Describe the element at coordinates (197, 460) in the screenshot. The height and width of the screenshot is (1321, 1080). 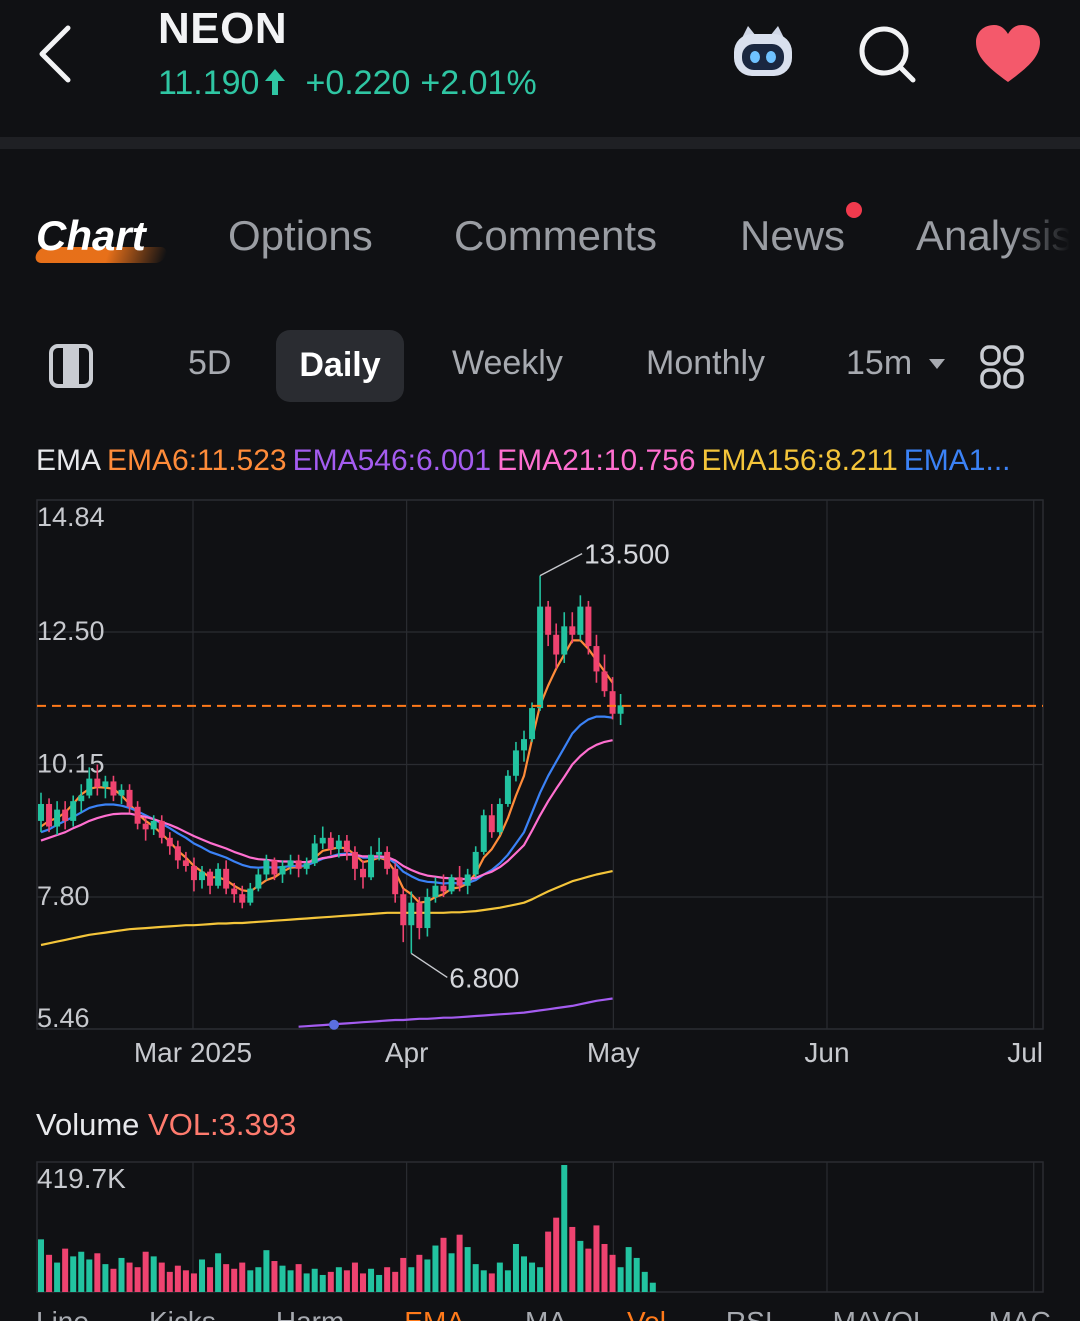
I see `ema6-value: EMA6:11.523` at that location.